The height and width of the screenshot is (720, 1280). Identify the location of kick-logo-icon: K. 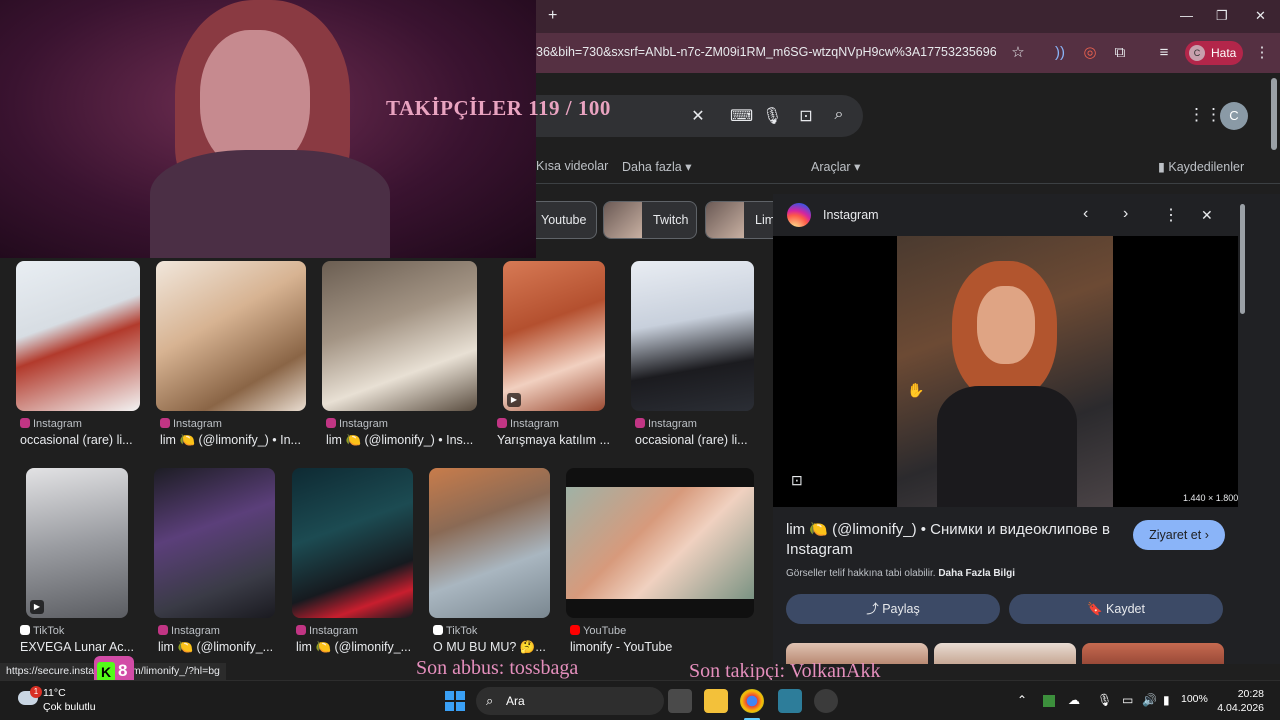
(106, 672).